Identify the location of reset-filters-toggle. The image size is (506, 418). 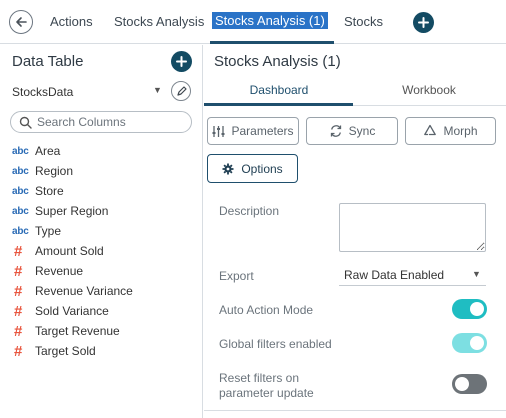
(469, 384).